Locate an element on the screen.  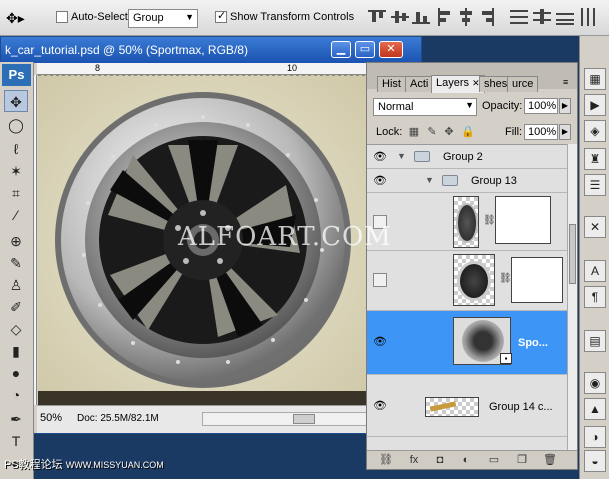
tab-actions: Acti is located at coordinates (419, 84).